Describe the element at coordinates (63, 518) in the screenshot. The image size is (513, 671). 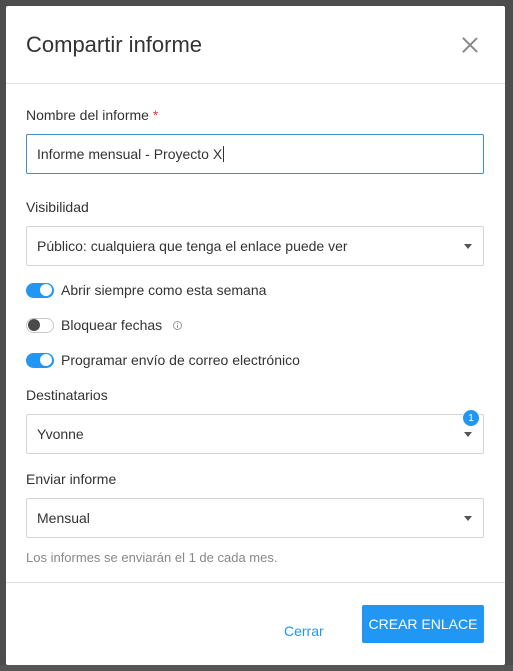
I see `send-report-value: Mensual` at that location.